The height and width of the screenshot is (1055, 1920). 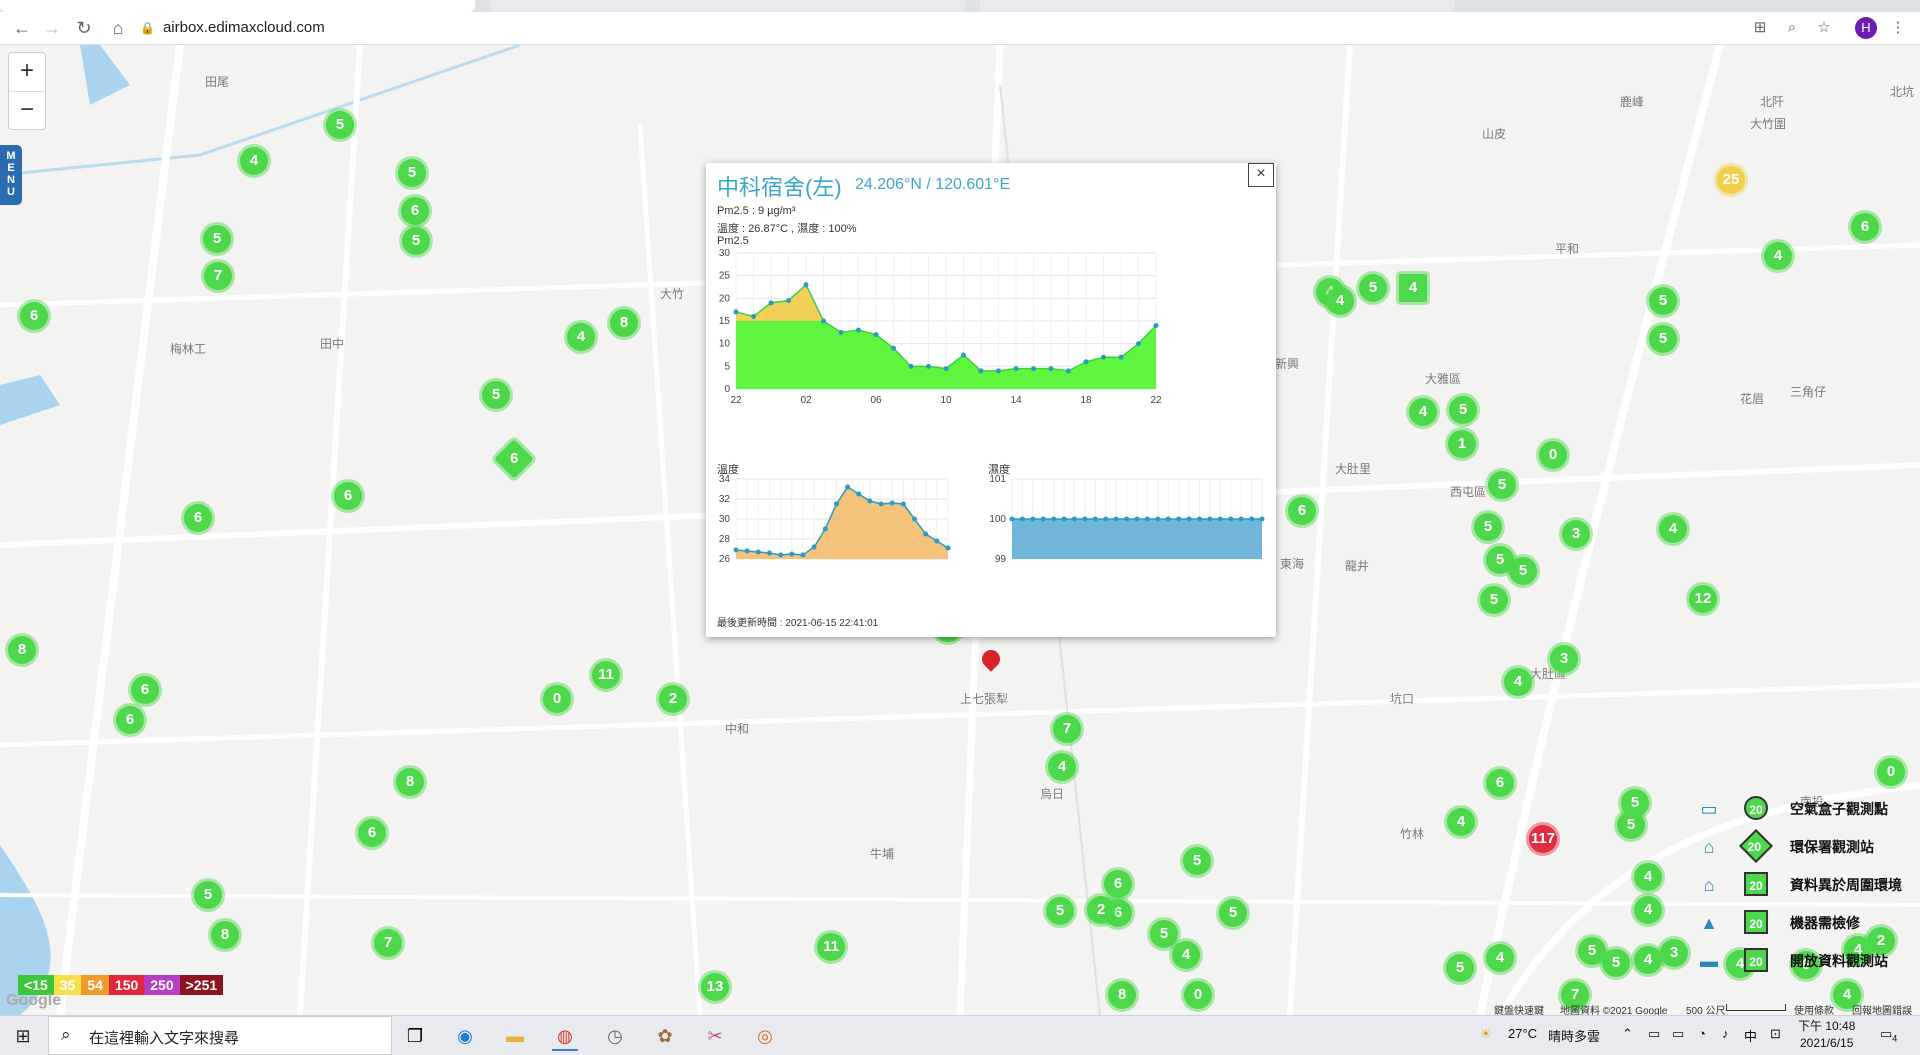 What do you see at coordinates (1802, 846) in the screenshot?
I see `station-legend-row: ⌂ 20 環保署觀測站` at bounding box center [1802, 846].